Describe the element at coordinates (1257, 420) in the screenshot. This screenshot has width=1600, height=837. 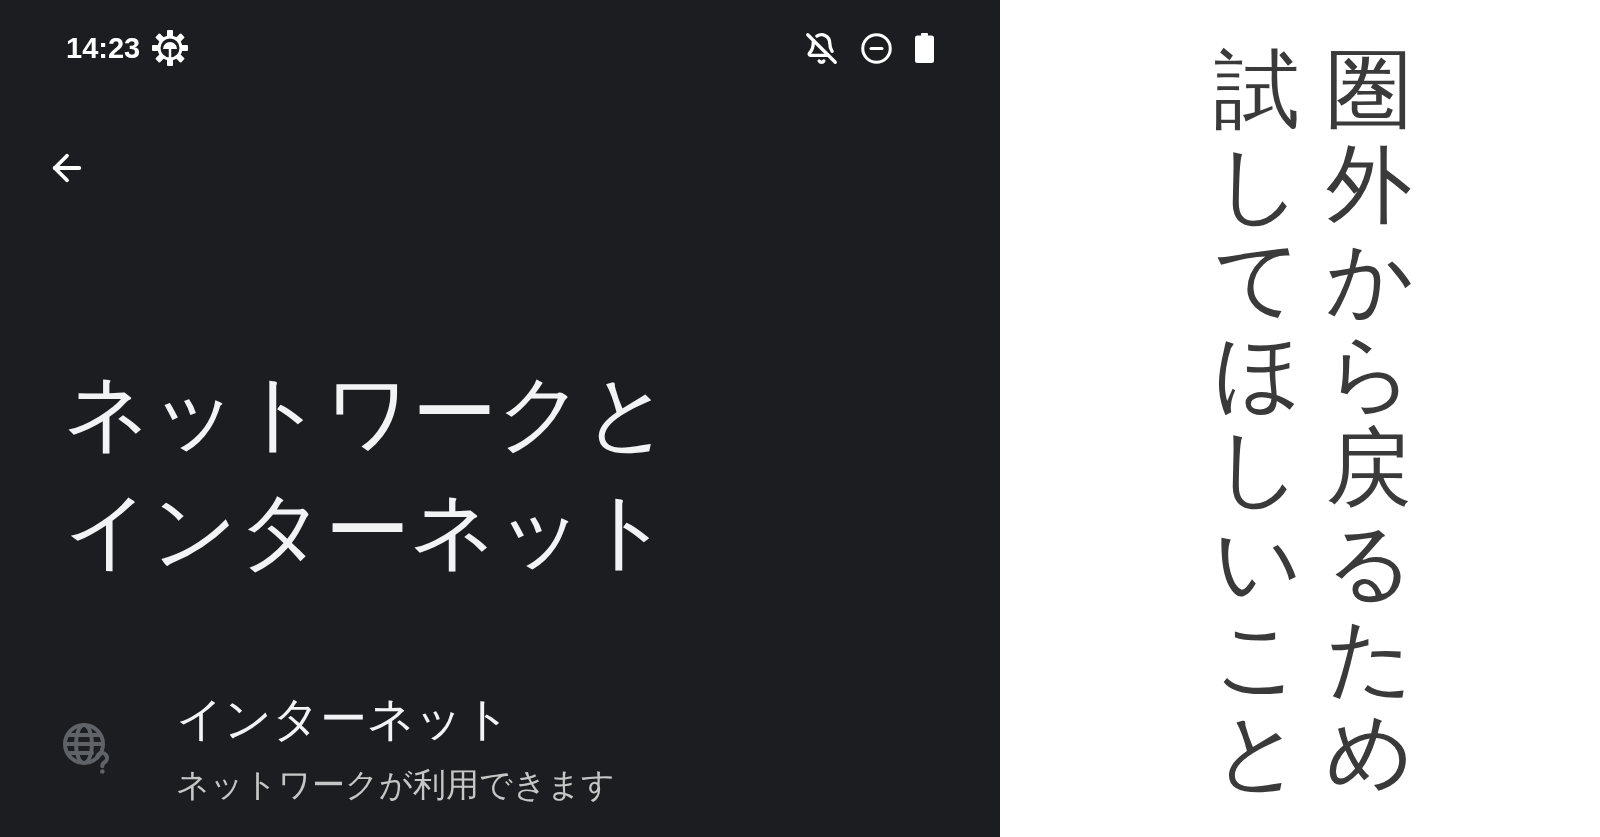
I see `vertical-caption: 試してほしいこと` at that location.